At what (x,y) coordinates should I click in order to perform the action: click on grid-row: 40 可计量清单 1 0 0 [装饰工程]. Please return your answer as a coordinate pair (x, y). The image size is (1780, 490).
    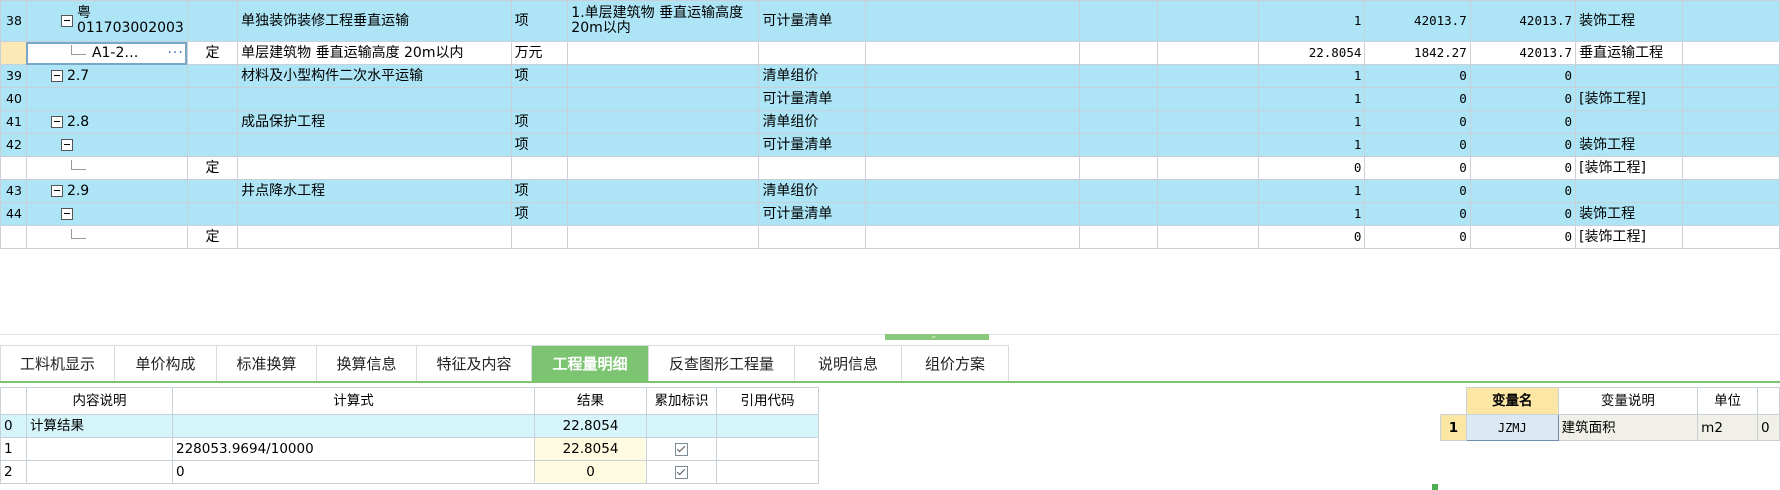
    Looking at the image, I should click on (890, 99).